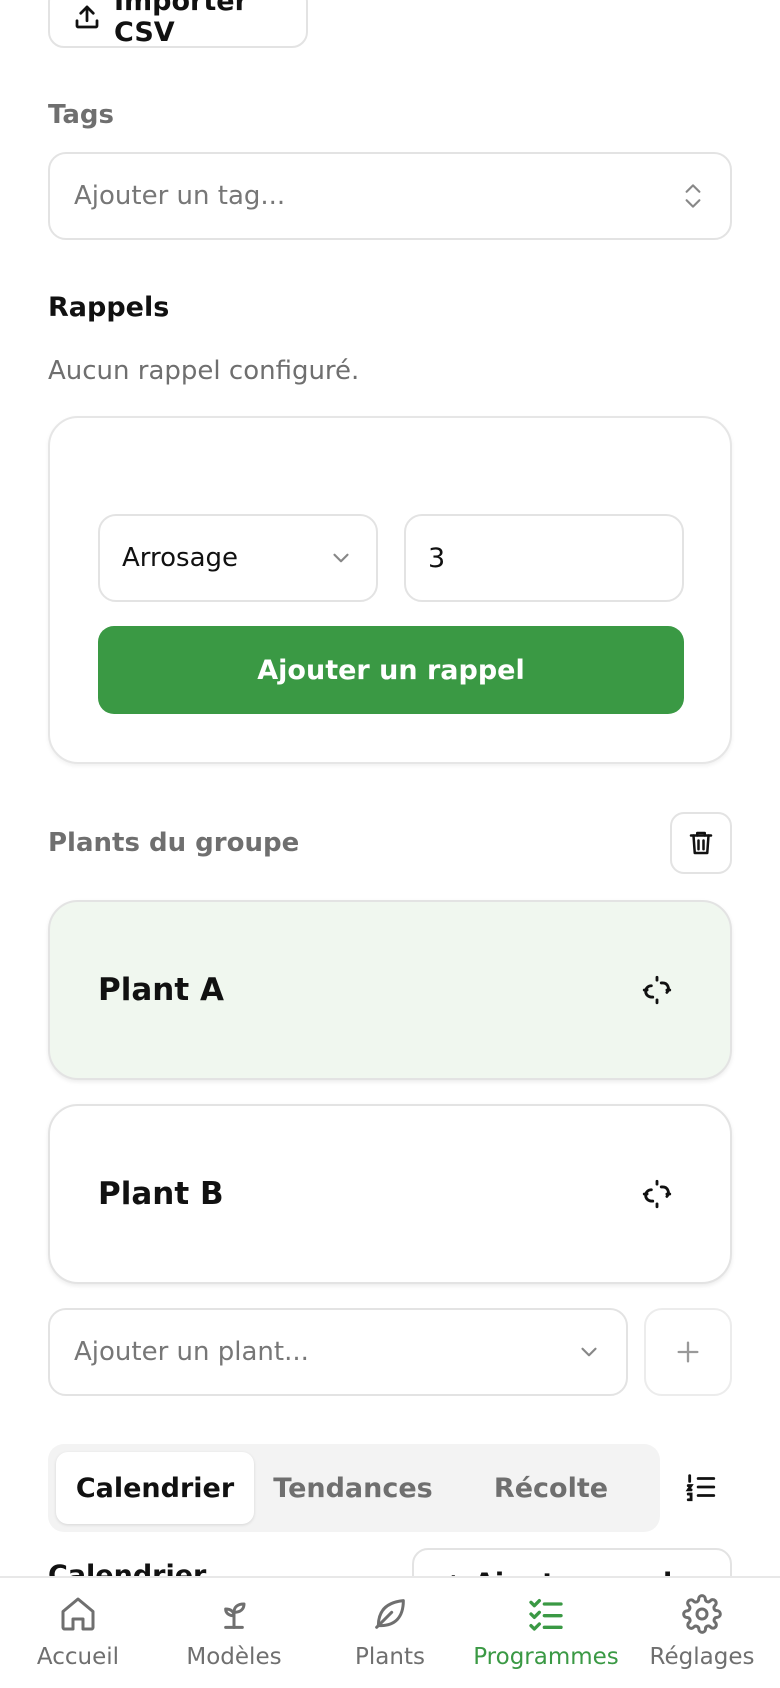  Describe the element at coordinates (109, 307) in the screenshot. I see `reminders-title: Rappels` at that location.